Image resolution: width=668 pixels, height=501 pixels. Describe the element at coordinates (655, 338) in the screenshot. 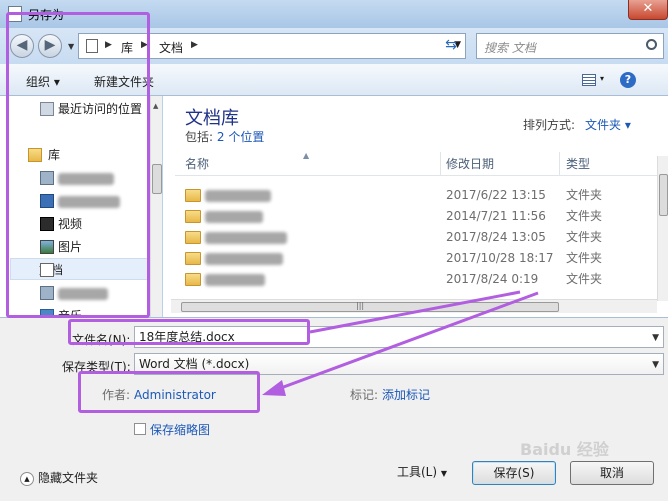

I see `filename-dropdown-icon: ▼` at that location.